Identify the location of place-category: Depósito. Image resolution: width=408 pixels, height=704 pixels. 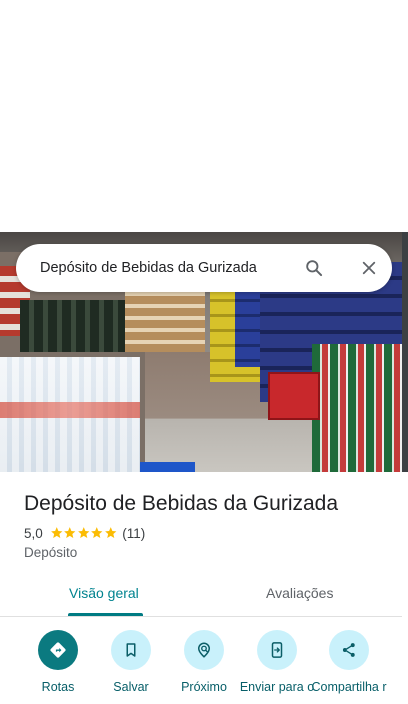
(51, 552).